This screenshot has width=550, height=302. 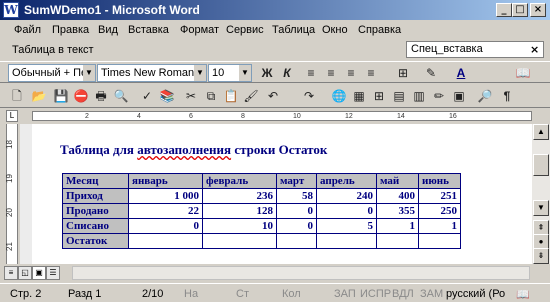 What do you see at coordinates (167, 96) in the screenshot?
I see `research-icon: 📚` at bounding box center [167, 96].